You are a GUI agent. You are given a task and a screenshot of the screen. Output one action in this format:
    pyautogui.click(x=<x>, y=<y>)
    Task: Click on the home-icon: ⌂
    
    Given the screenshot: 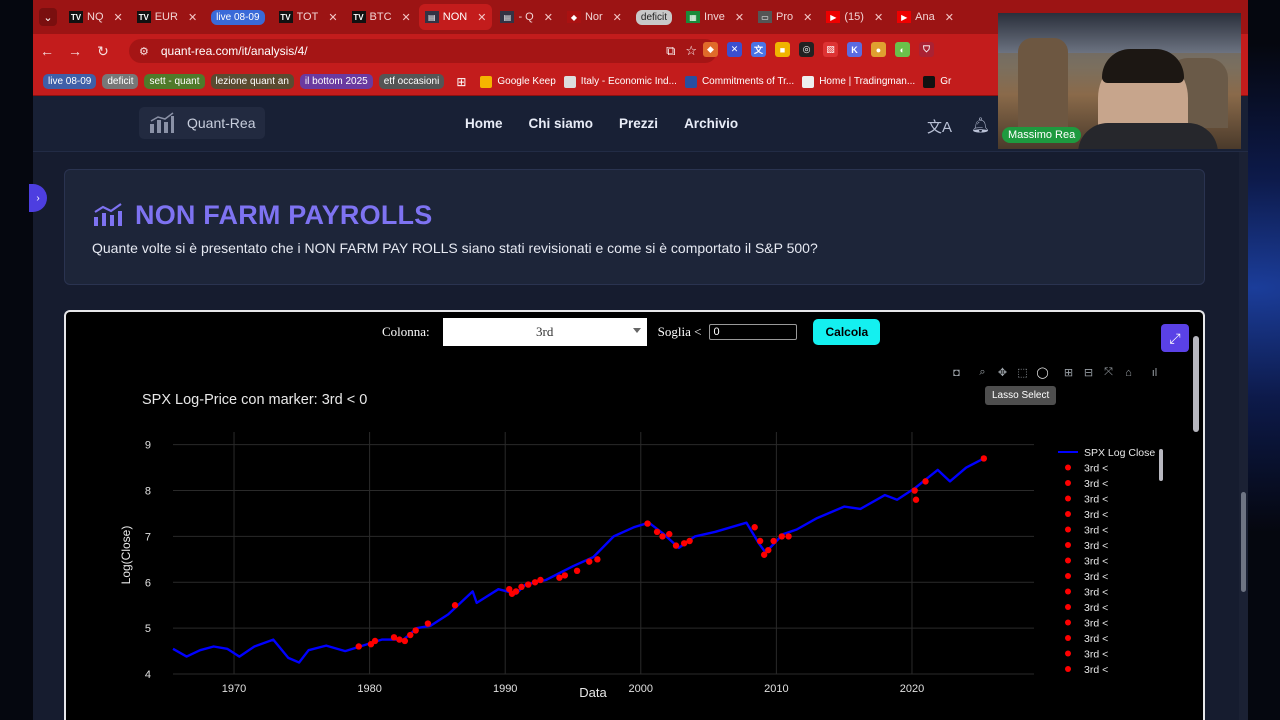 What is the action you would take?
    pyautogui.click(x=1128, y=372)
    